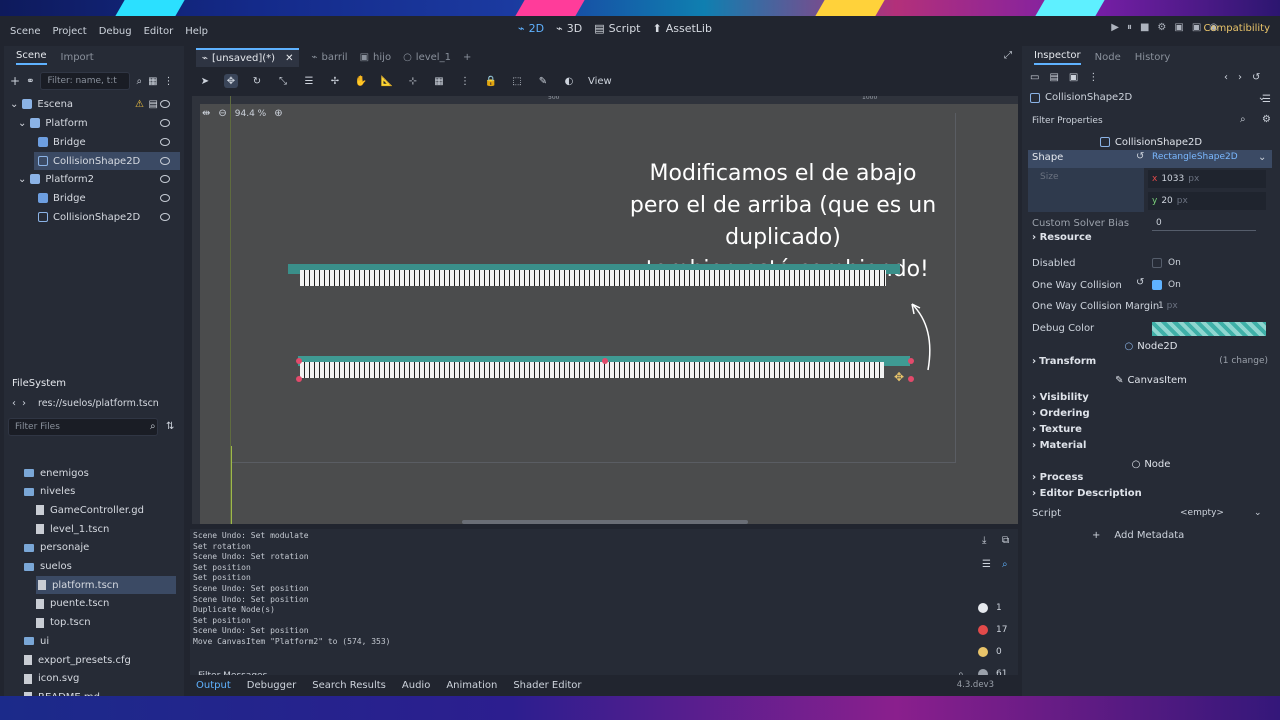 This screenshot has height=720, width=1280. What do you see at coordinates (517, 81) in the screenshot?
I see `group-icon: ⬚` at bounding box center [517, 81].